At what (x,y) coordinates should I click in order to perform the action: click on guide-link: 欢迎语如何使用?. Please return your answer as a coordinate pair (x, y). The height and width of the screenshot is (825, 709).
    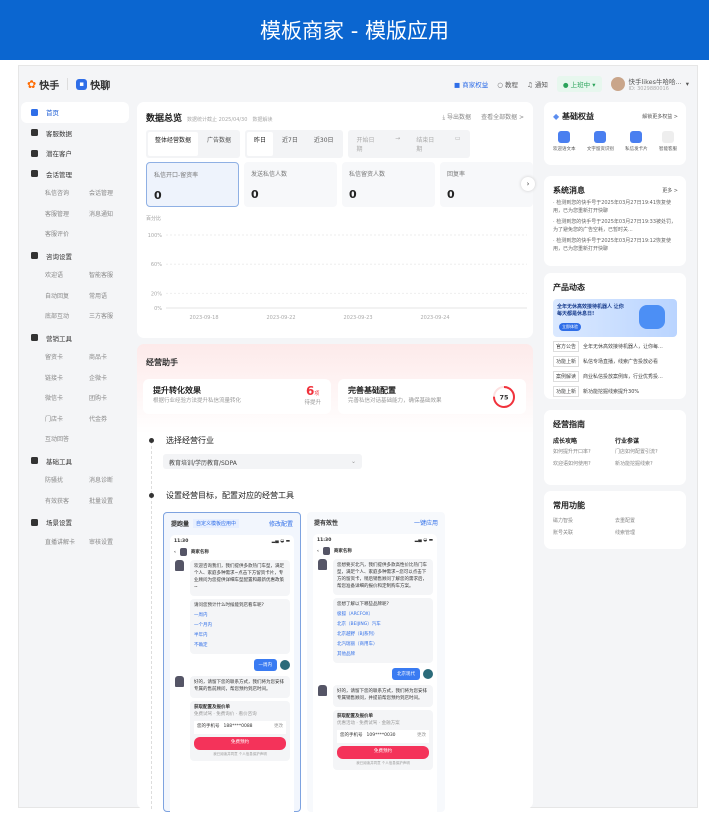
    Looking at the image, I should click on (584, 463).